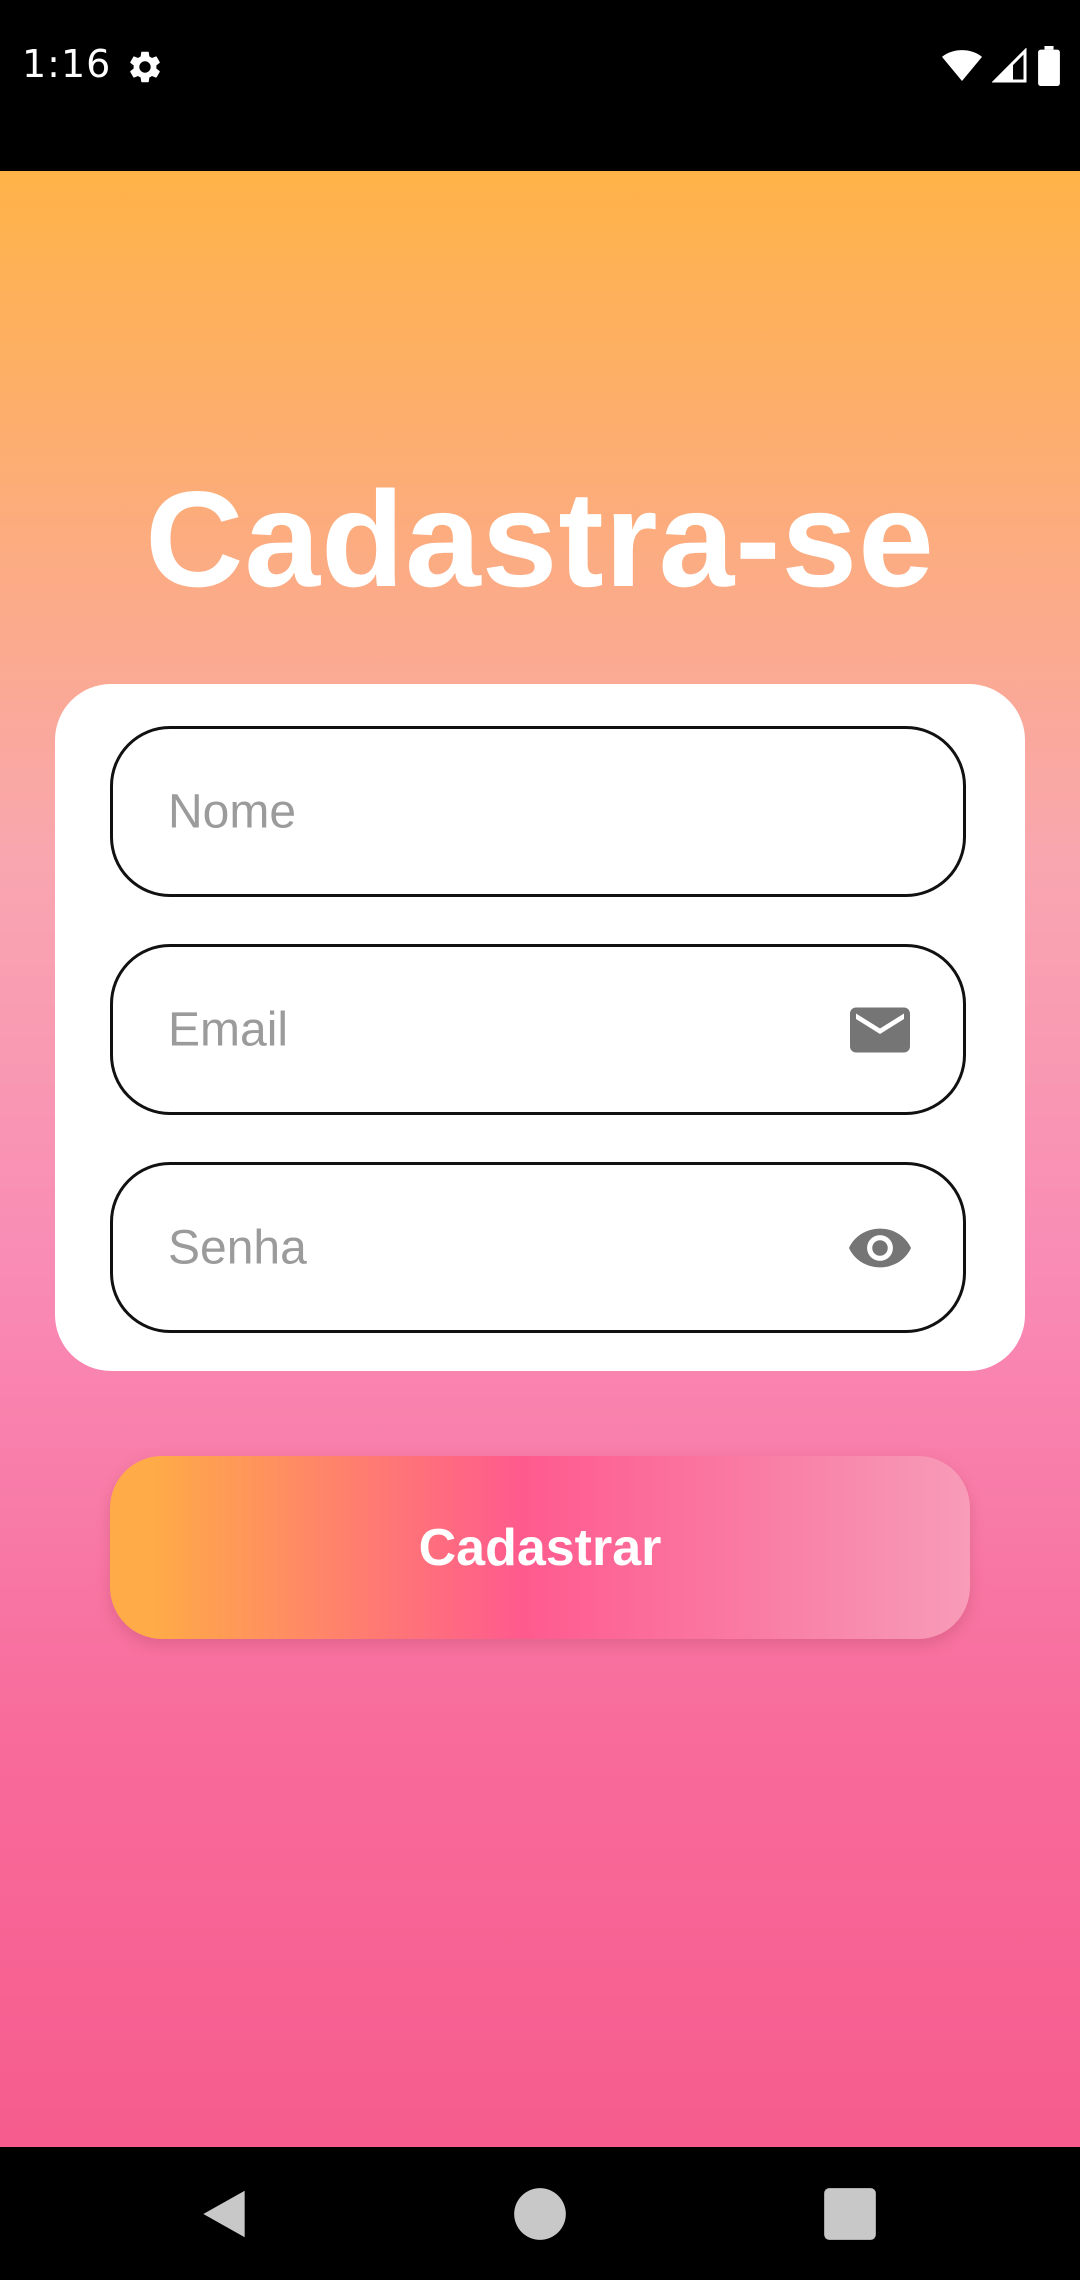 This screenshot has width=1080, height=2280. What do you see at coordinates (228, 1029) in the screenshot?
I see `email-placeholder: Email` at bounding box center [228, 1029].